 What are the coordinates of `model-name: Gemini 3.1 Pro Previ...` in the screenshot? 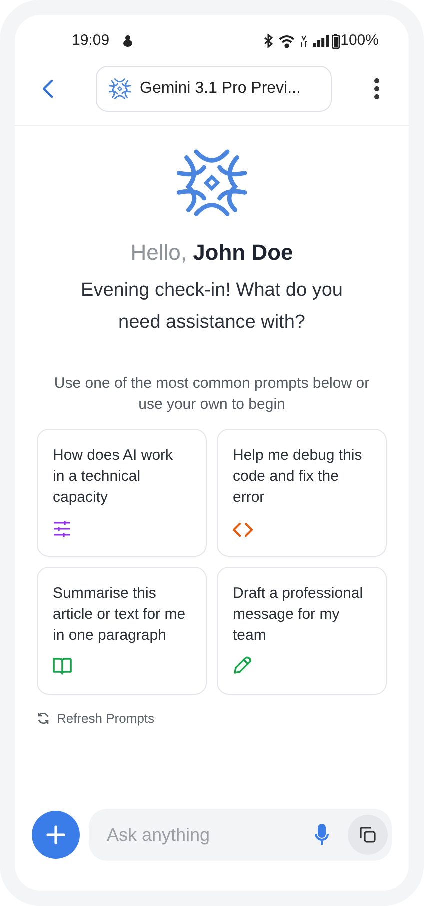 It's located at (220, 89).